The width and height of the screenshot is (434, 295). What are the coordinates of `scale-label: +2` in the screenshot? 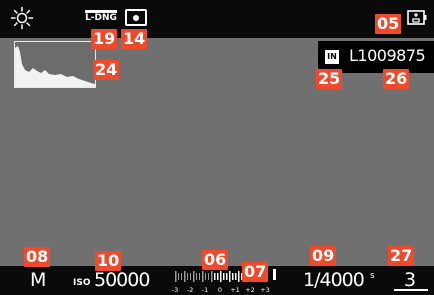 It's located at (250, 290).